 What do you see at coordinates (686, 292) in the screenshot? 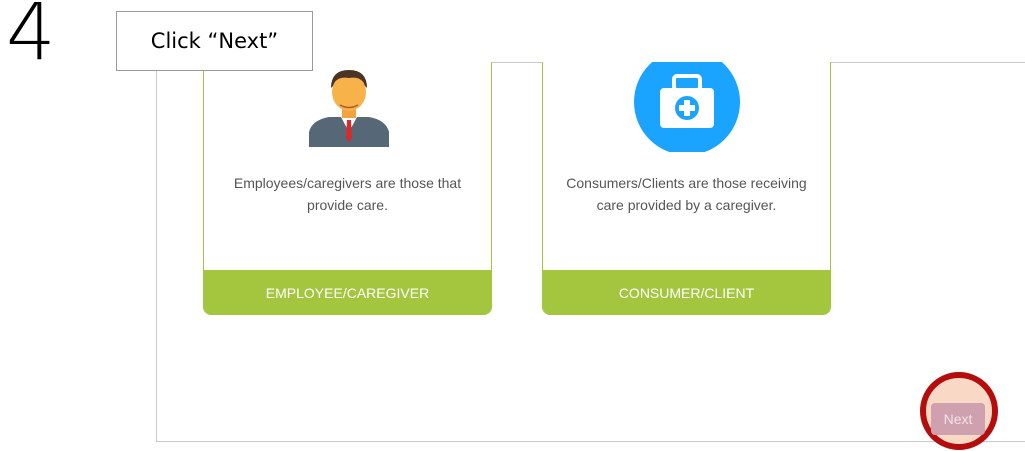
I see `consumer-client-button: CONSUMER/CLIENT` at bounding box center [686, 292].